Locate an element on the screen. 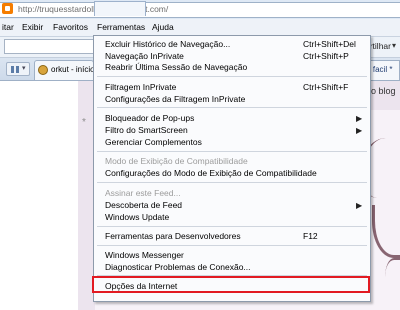 This screenshot has width=400, height=310. menu-item-modo-compatibilidade: Modo de Exibição de Compatibilidade is located at coordinates (176, 161).